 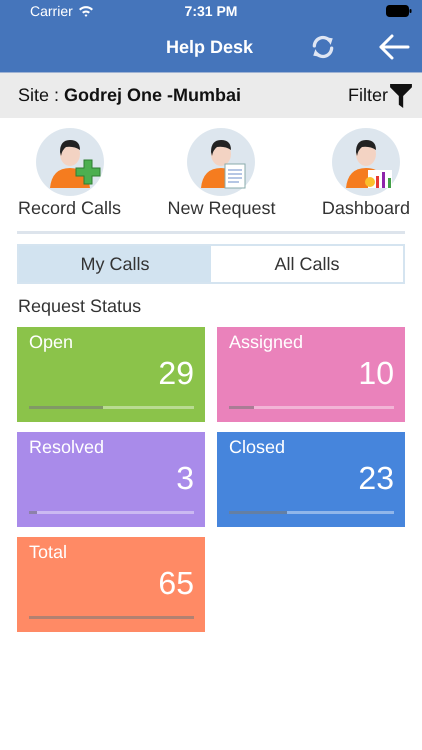 I want to click on agent-chart-icon, so click(x=366, y=162).